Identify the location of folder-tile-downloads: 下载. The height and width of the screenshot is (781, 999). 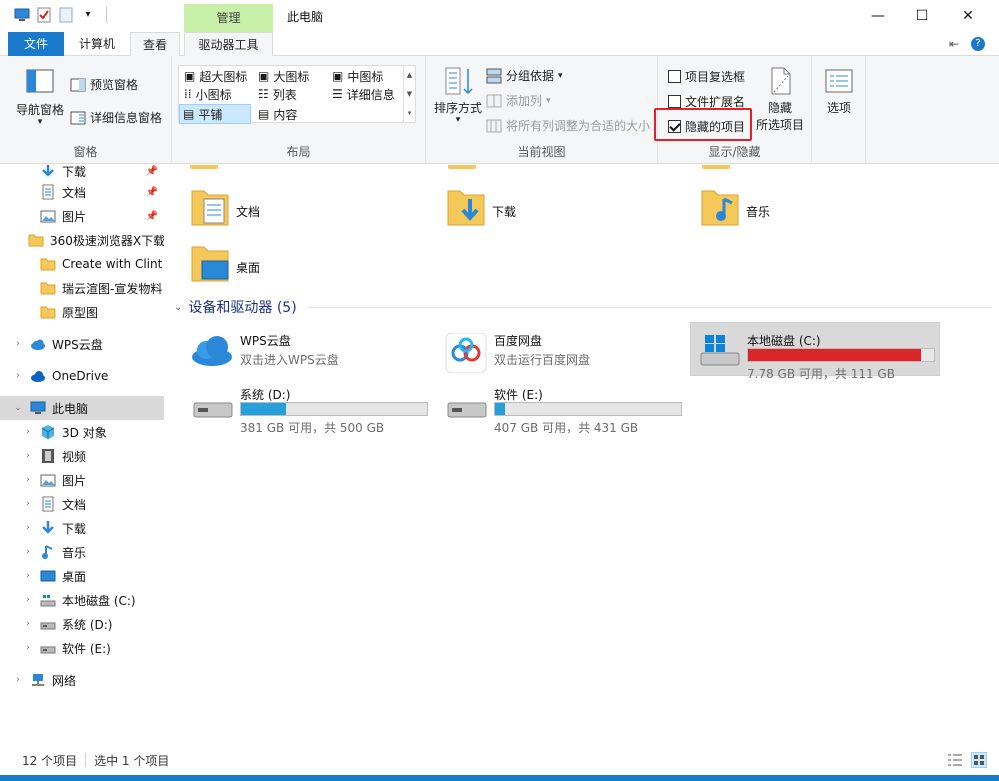
(561, 207).